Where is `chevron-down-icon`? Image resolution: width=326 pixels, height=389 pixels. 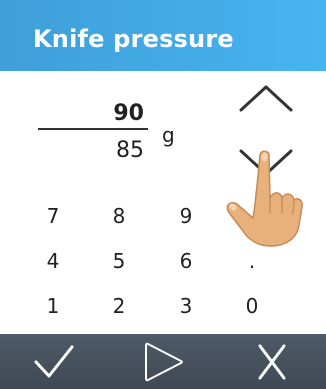
chevron-down-icon is located at coordinates (266, 162).